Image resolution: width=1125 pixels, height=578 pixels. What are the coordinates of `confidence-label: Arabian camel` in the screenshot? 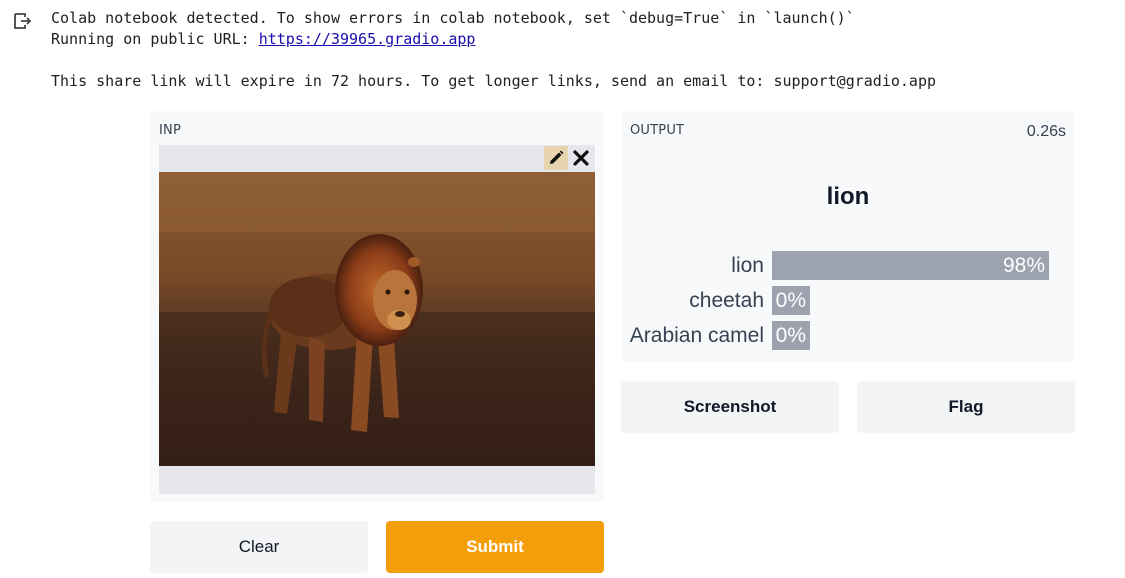 It's located at (696, 335).